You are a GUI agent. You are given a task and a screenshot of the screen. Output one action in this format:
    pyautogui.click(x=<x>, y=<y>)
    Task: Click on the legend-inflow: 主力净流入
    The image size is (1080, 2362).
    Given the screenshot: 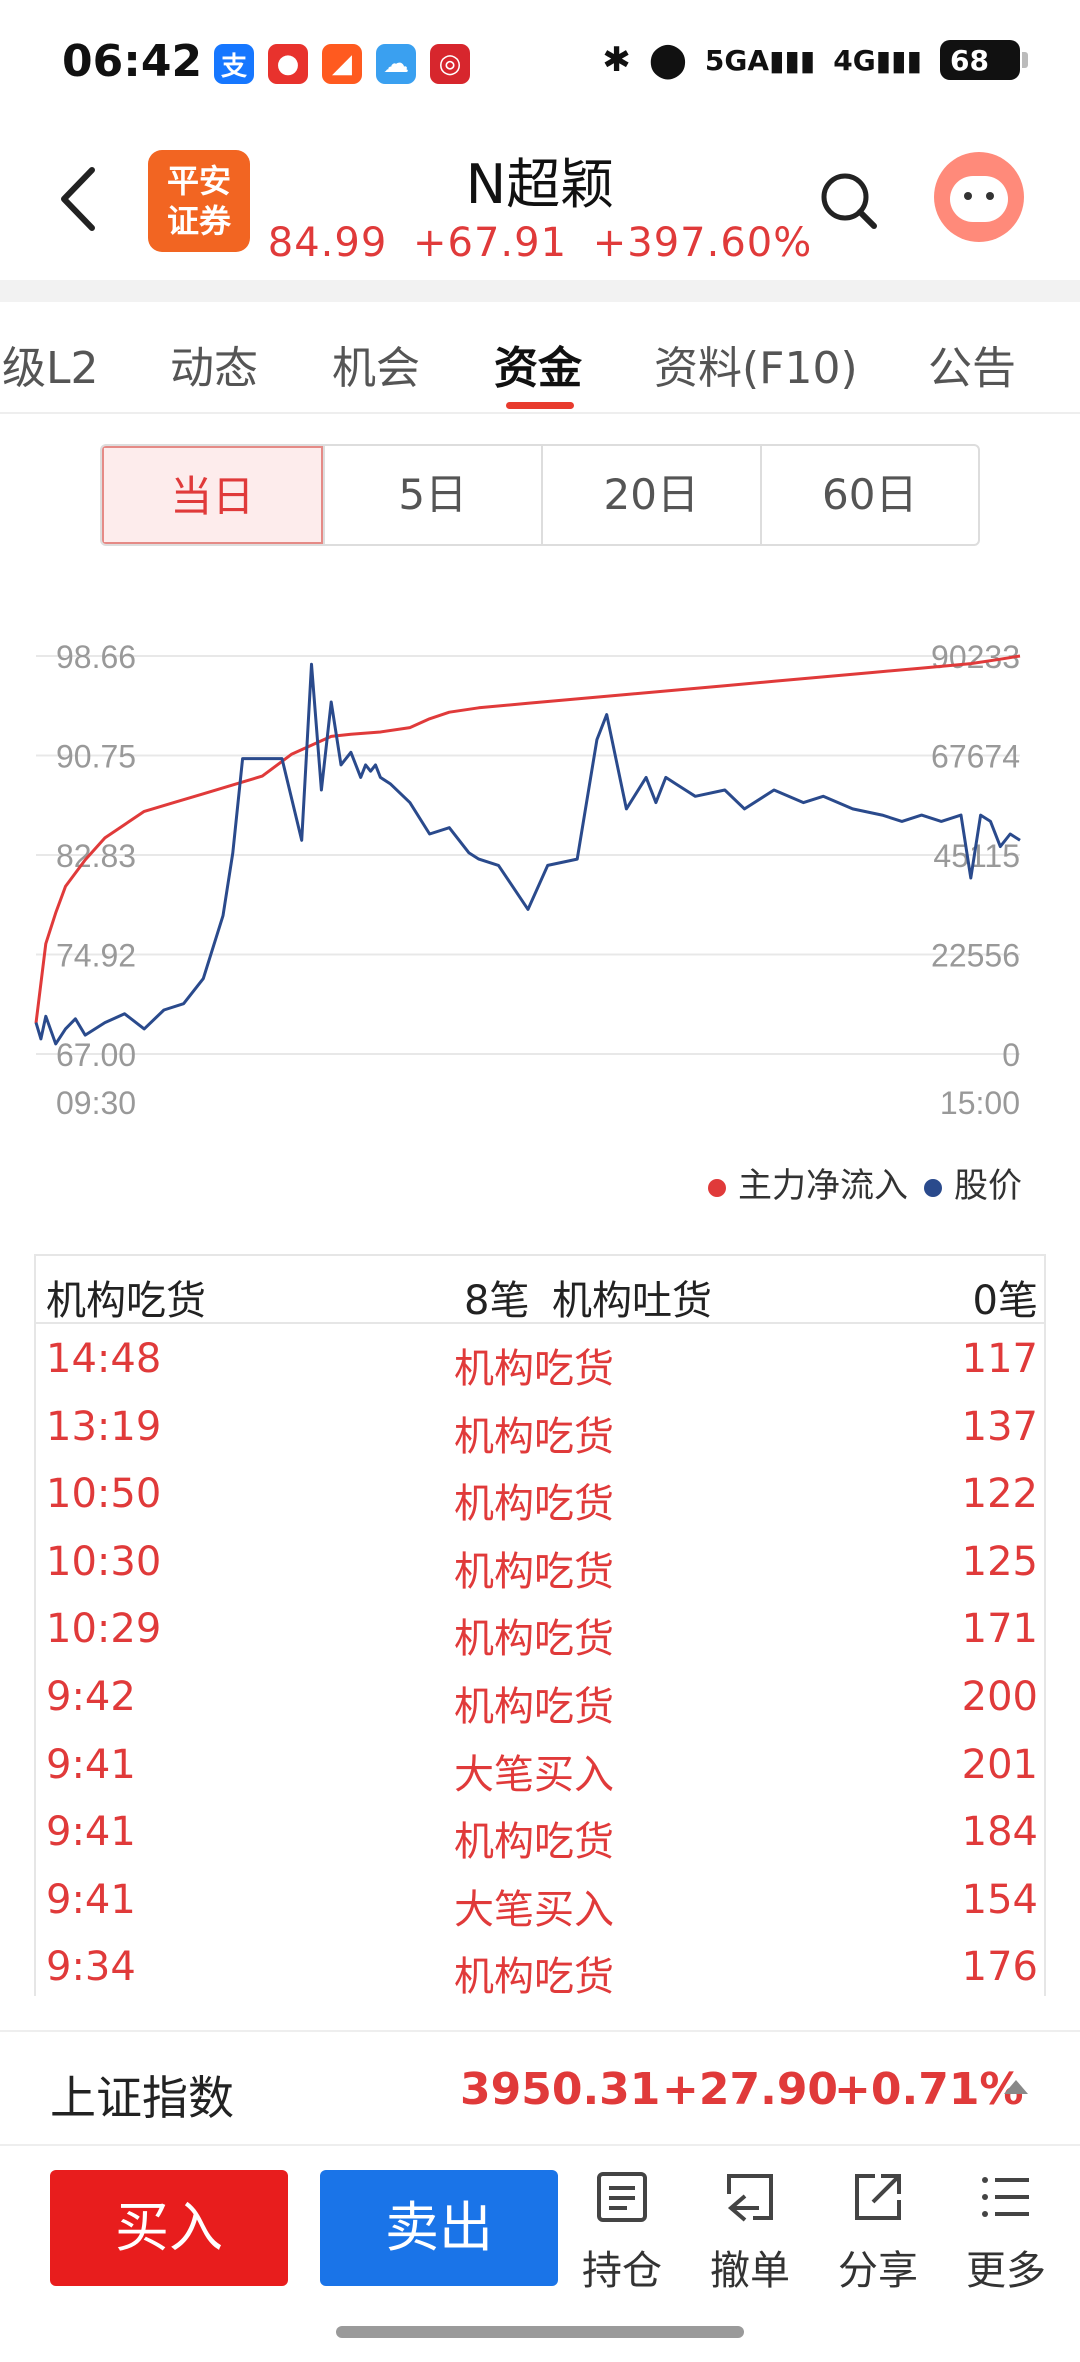 What is the action you would take?
    pyautogui.click(x=808, y=1182)
    